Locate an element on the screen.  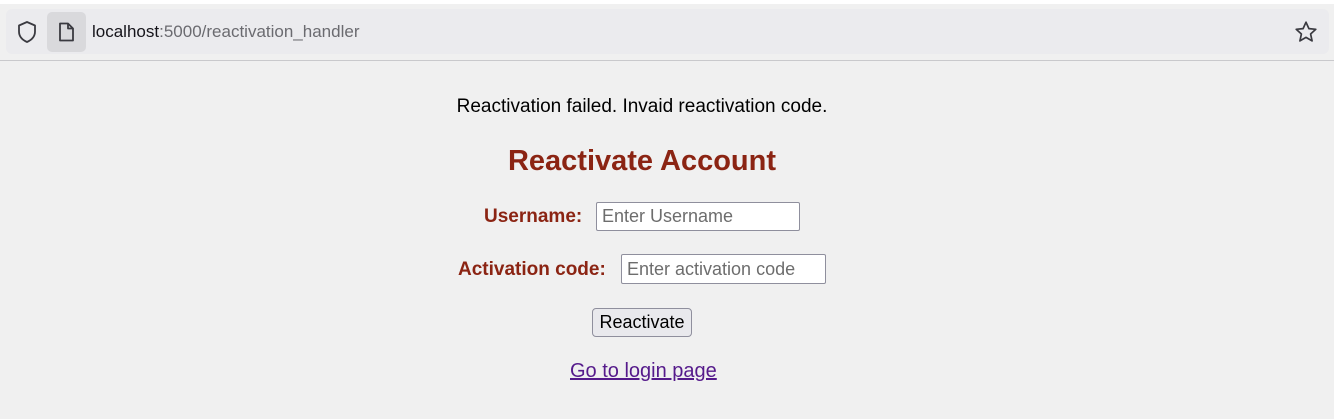
page-title: Reactivate Account is located at coordinates (642, 161).